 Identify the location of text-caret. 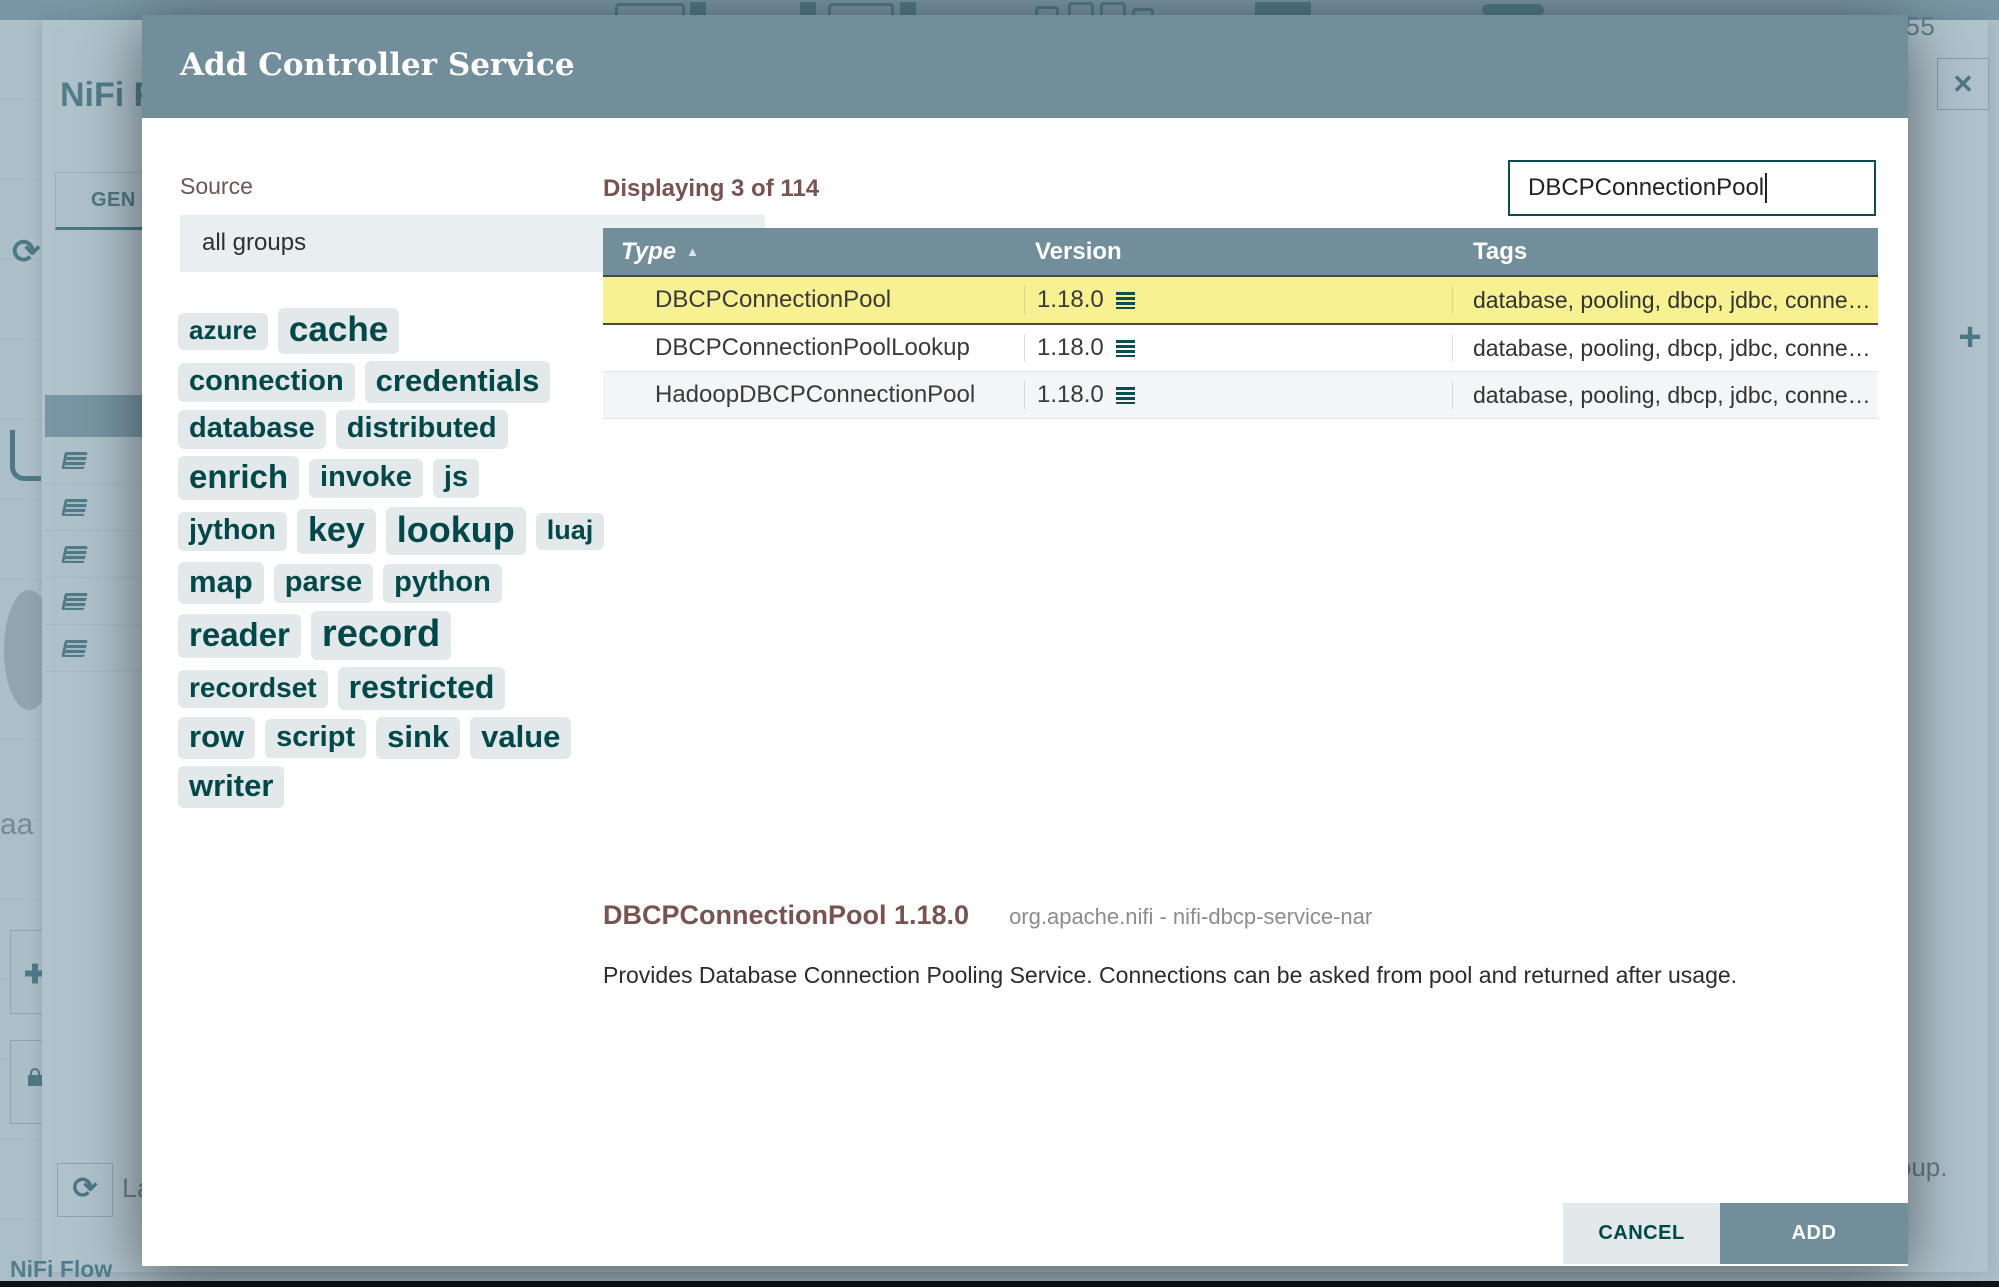
(1766, 188).